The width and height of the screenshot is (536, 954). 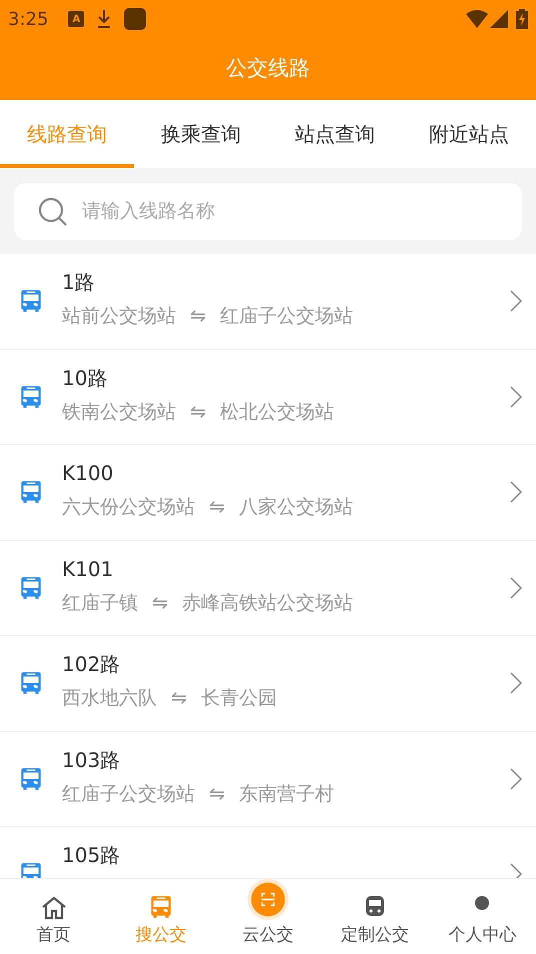 I want to click on tab: 附近站点, so click(x=469, y=134).